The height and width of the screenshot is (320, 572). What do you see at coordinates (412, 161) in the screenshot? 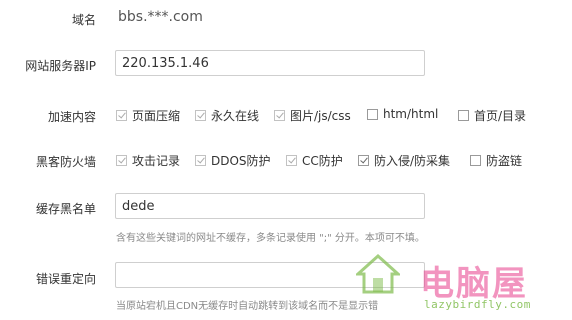
I see `option-label: 防入侵/防采集` at bounding box center [412, 161].